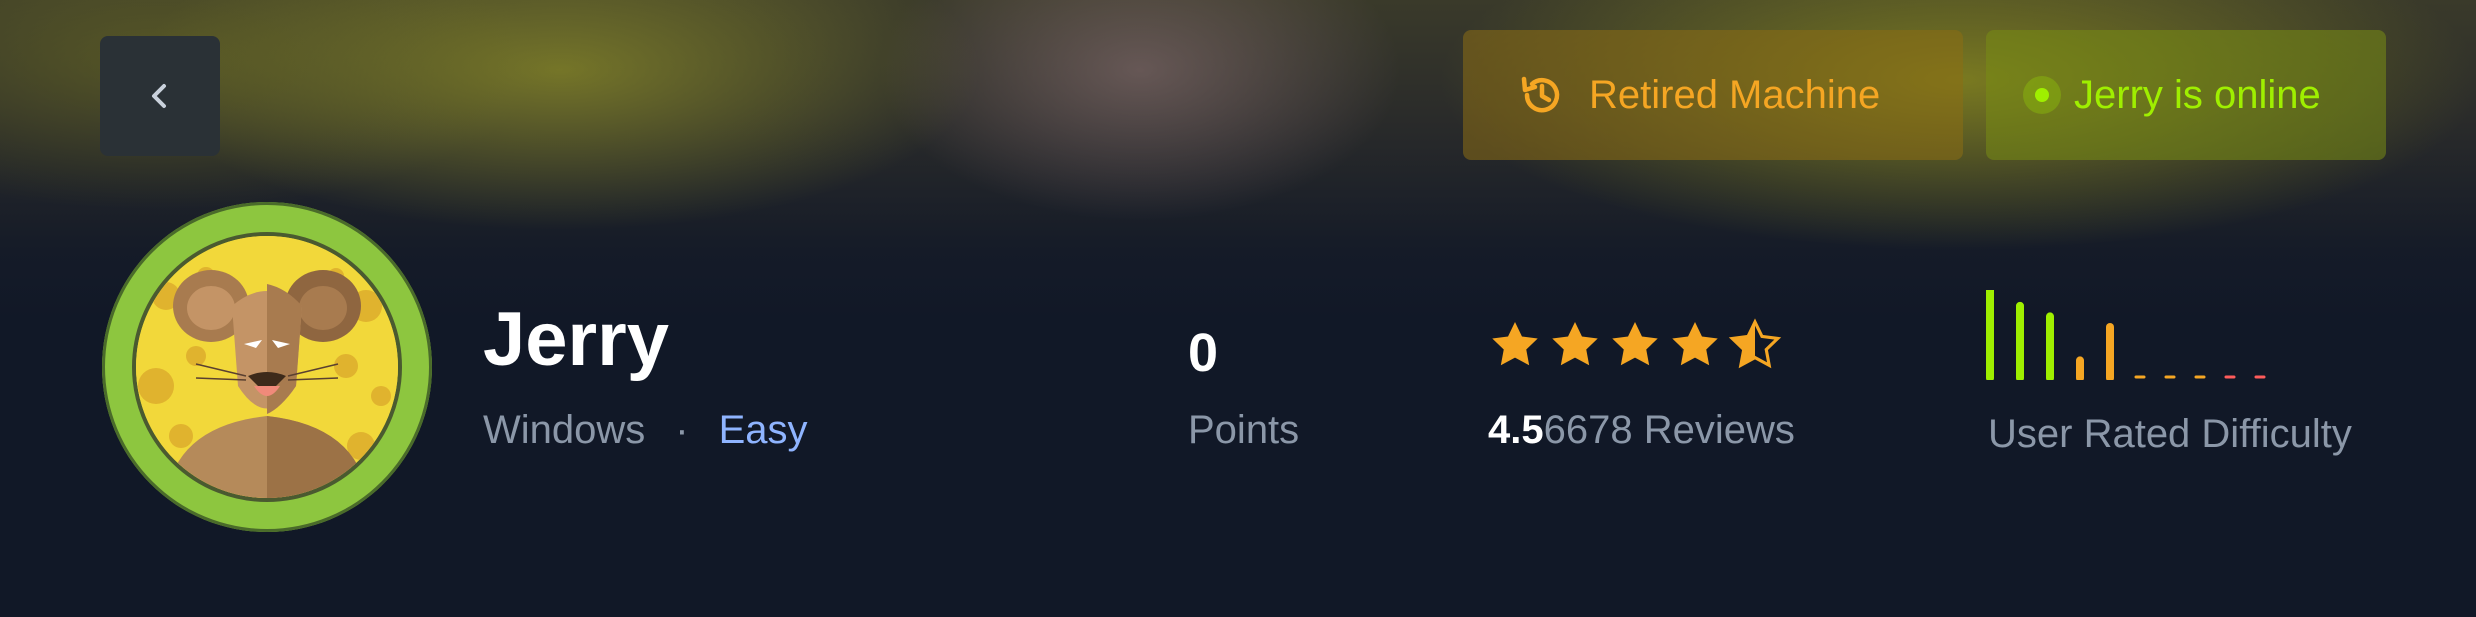 The width and height of the screenshot is (2476, 617). I want to click on star-half-icon, so click(1755, 343).